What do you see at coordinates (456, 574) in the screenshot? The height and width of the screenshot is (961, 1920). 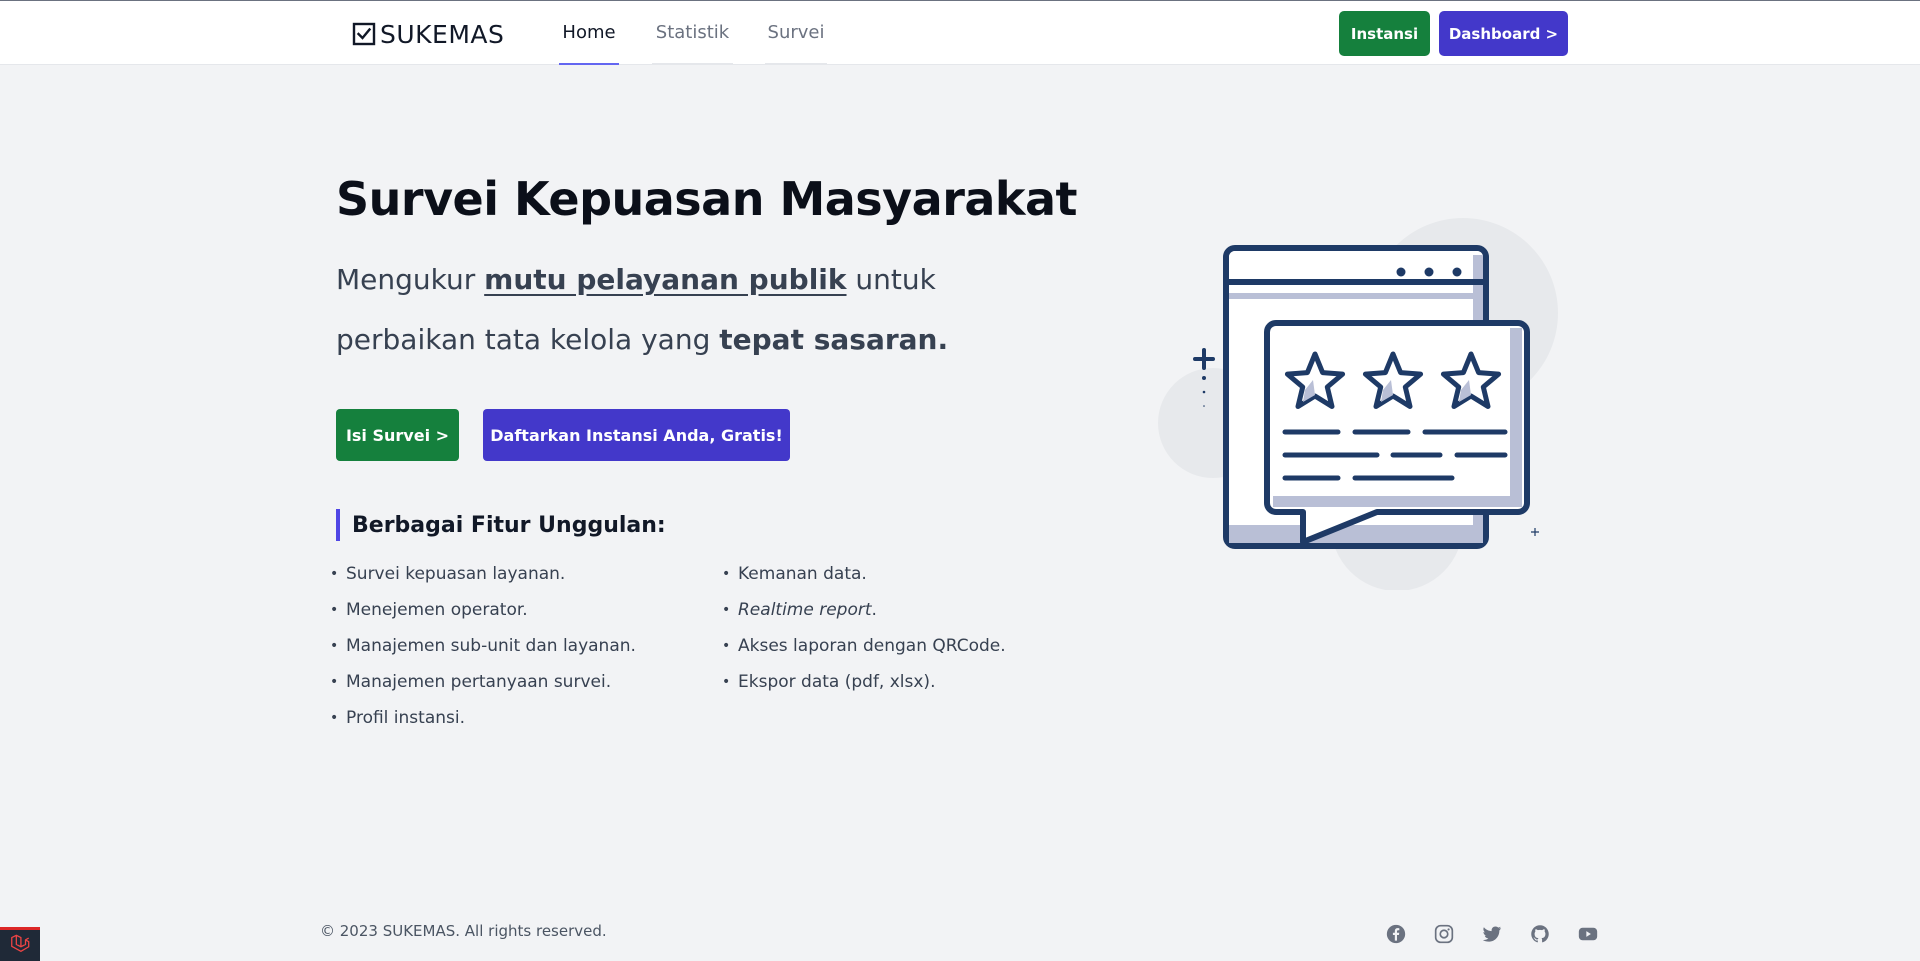 I see `feature-text: Survei kepuasan layanan.` at bounding box center [456, 574].